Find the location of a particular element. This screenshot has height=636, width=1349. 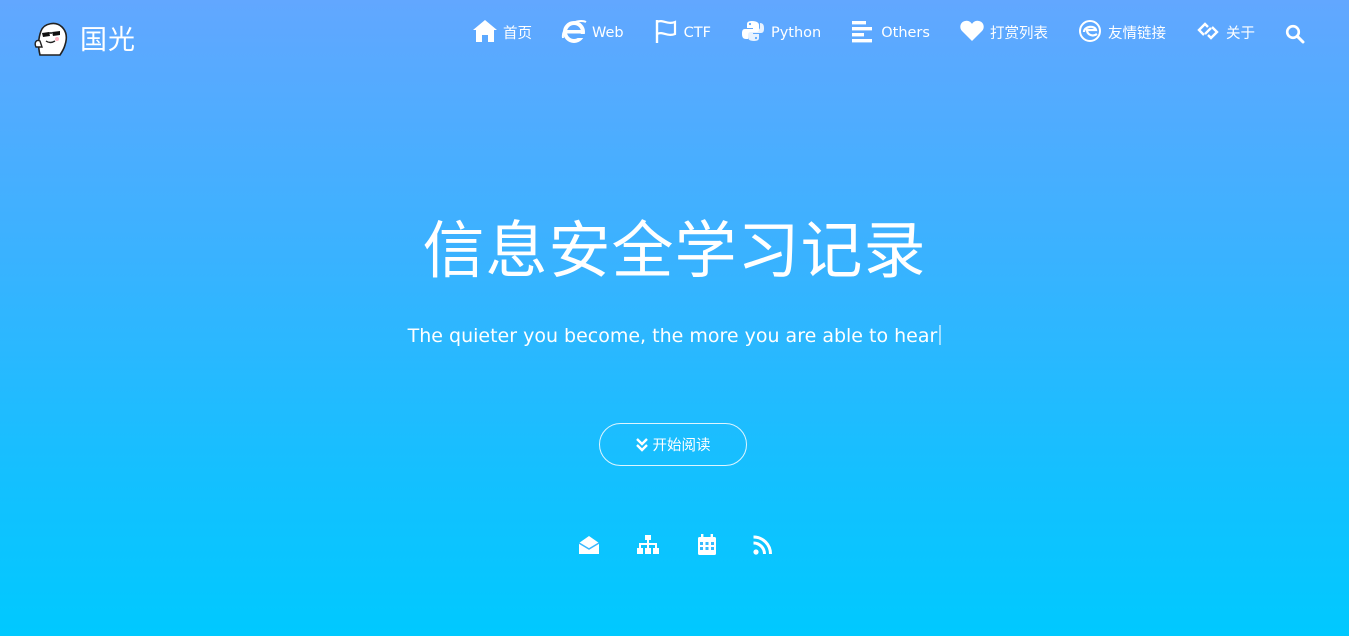

start-reading-button: 开始阅读 is located at coordinates (673, 444).